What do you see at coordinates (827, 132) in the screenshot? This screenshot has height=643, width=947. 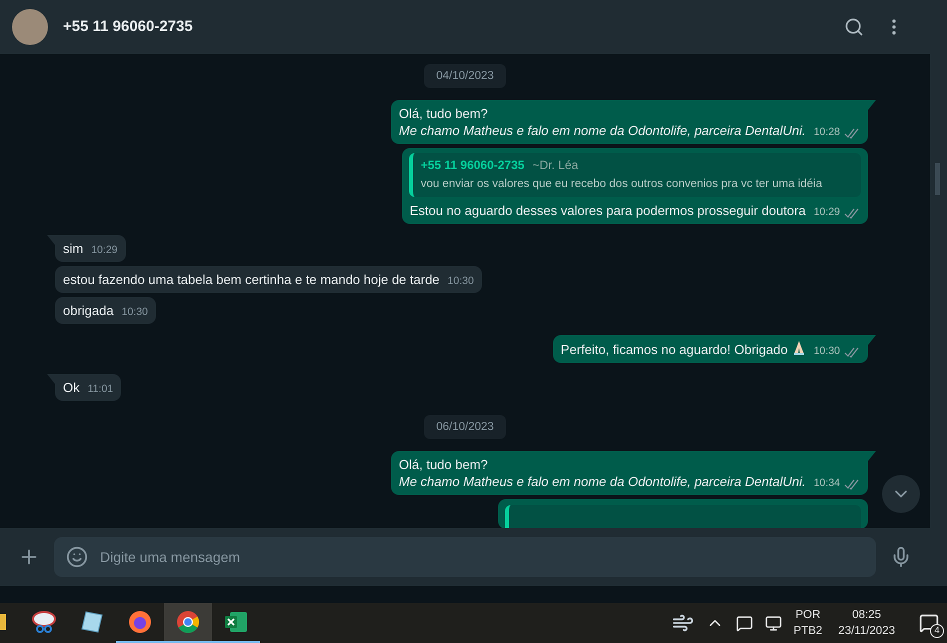 I see `message-time: 10:28` at bounding box center [827, 132].